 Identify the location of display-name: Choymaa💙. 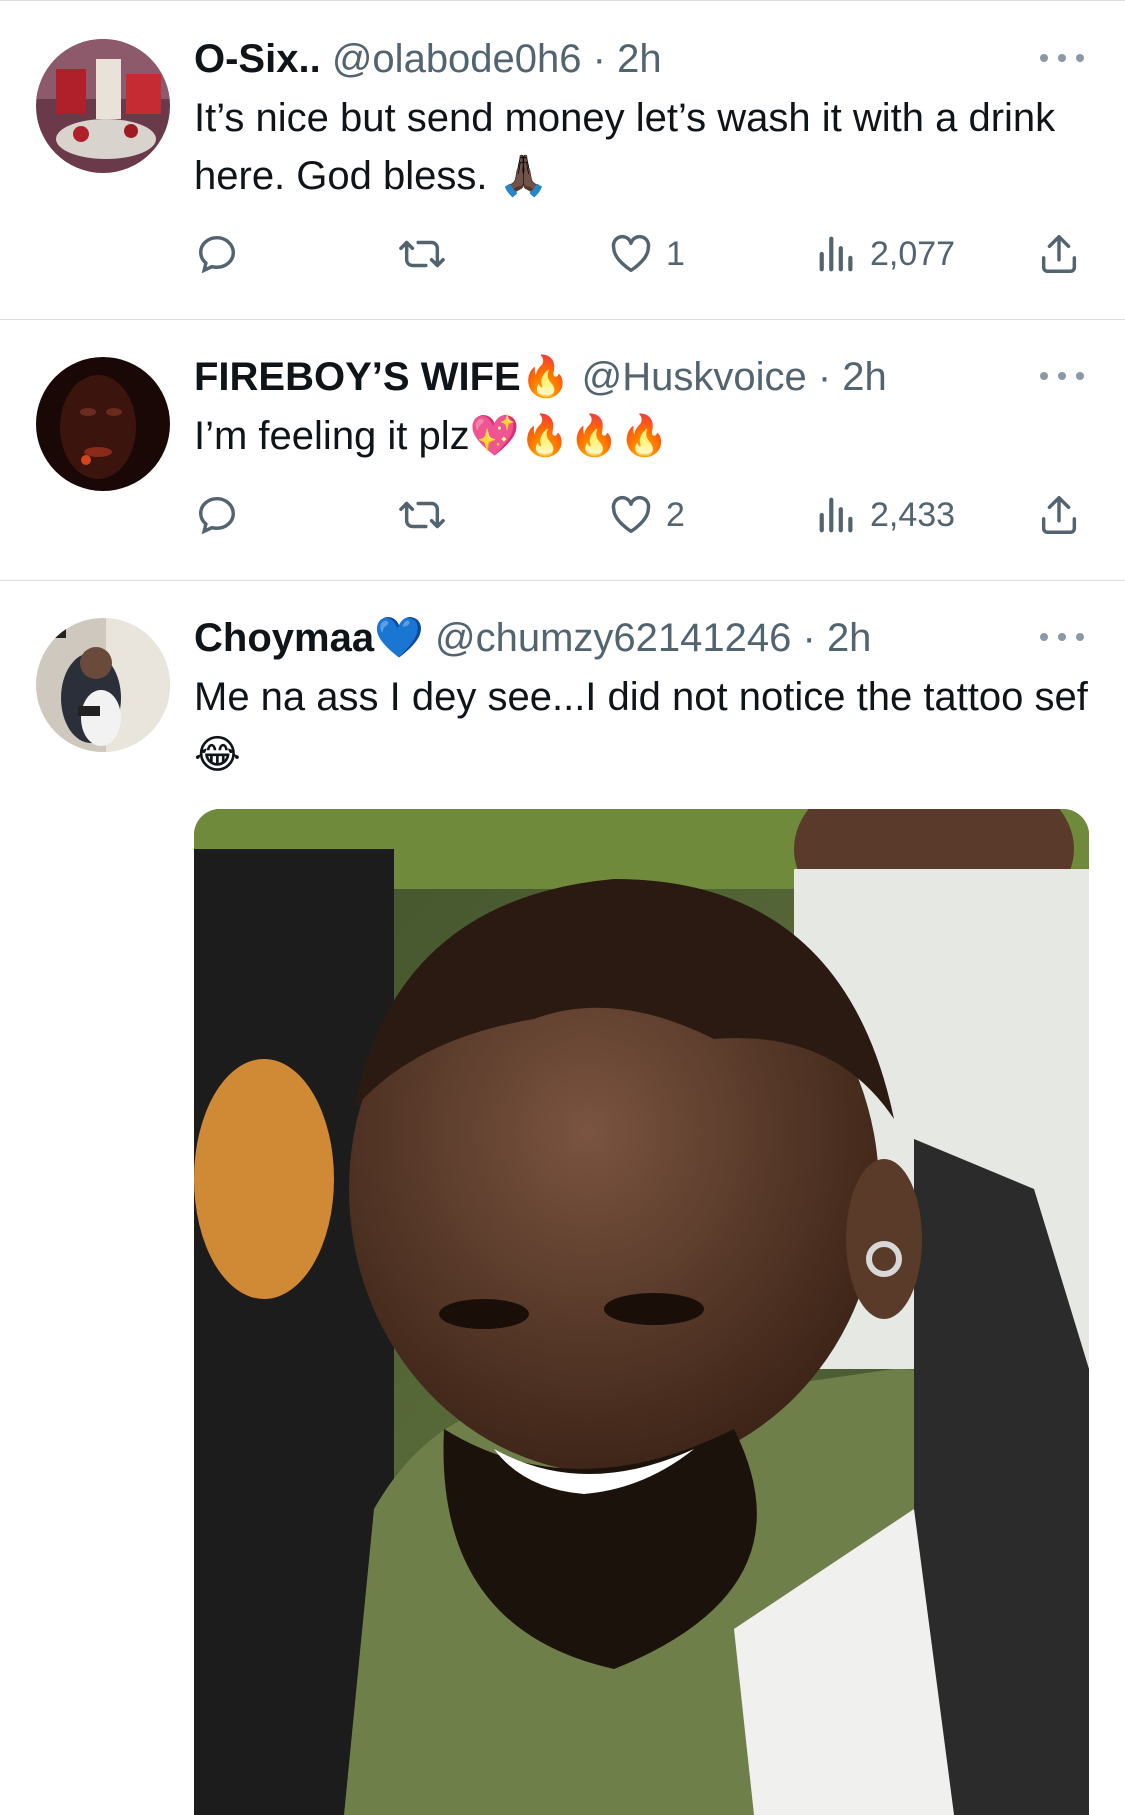
(309, 638).